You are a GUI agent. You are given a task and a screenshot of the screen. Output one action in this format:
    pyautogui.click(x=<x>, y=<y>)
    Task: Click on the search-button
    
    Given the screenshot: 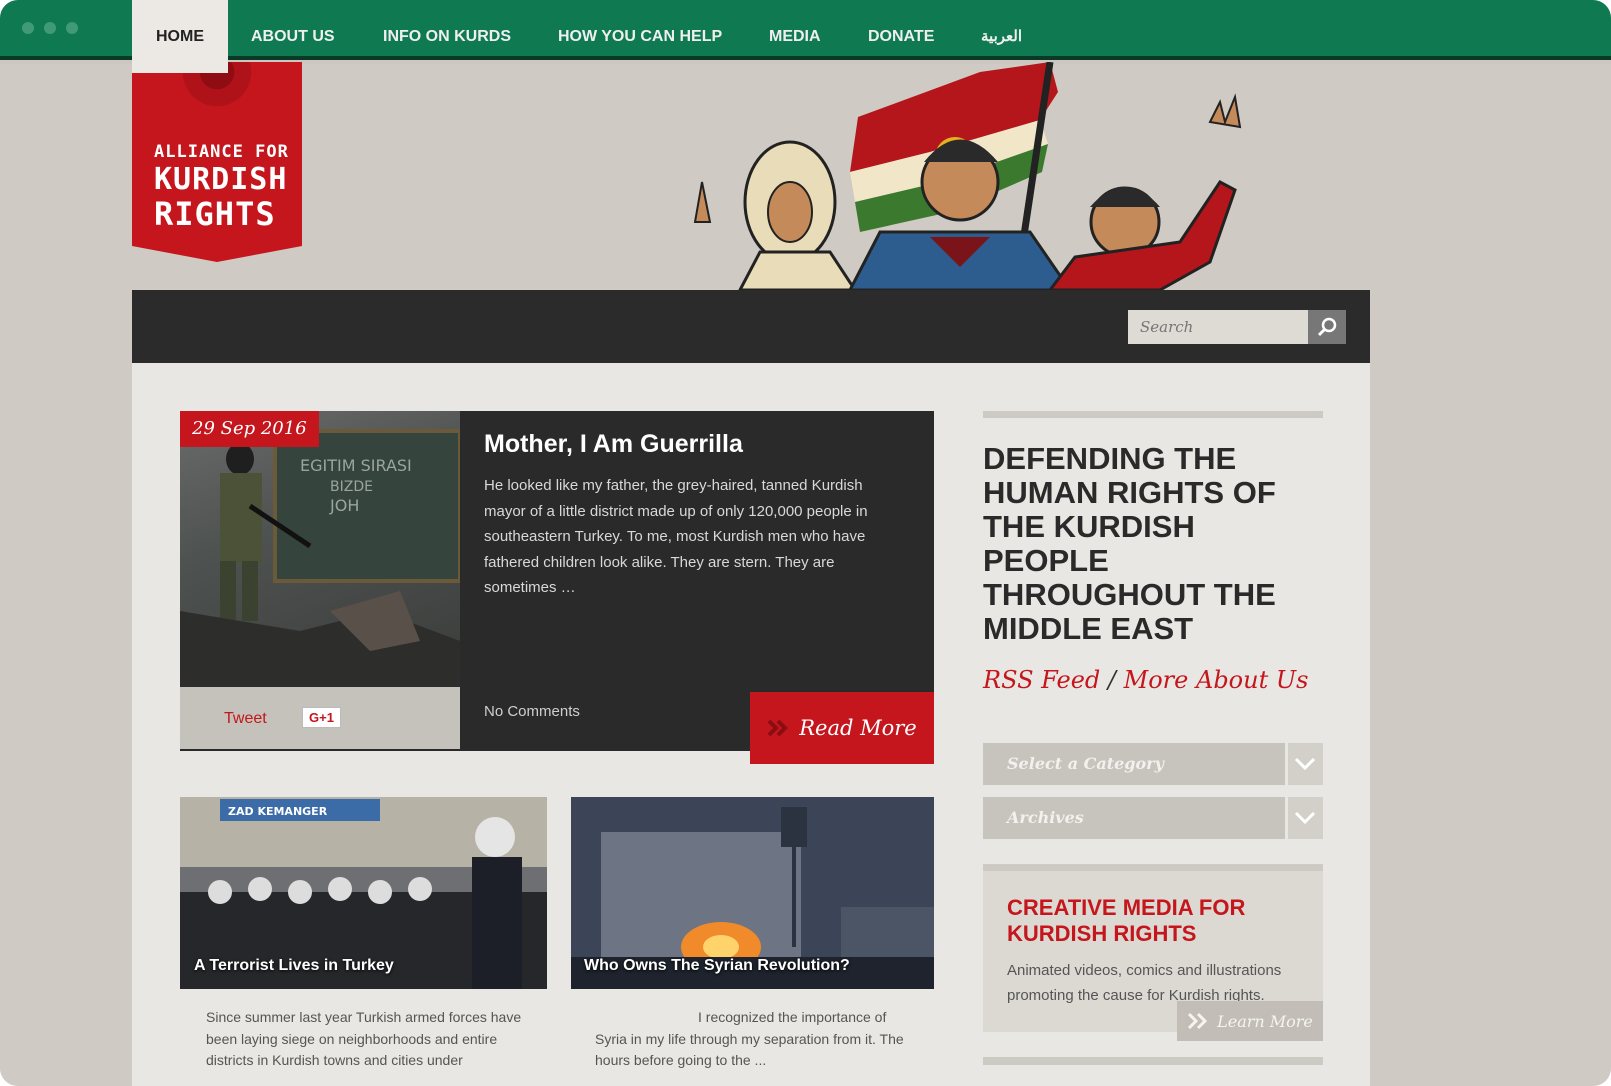 What is the action you would take?
    pyautogui.click(x=1327, y=327)
    